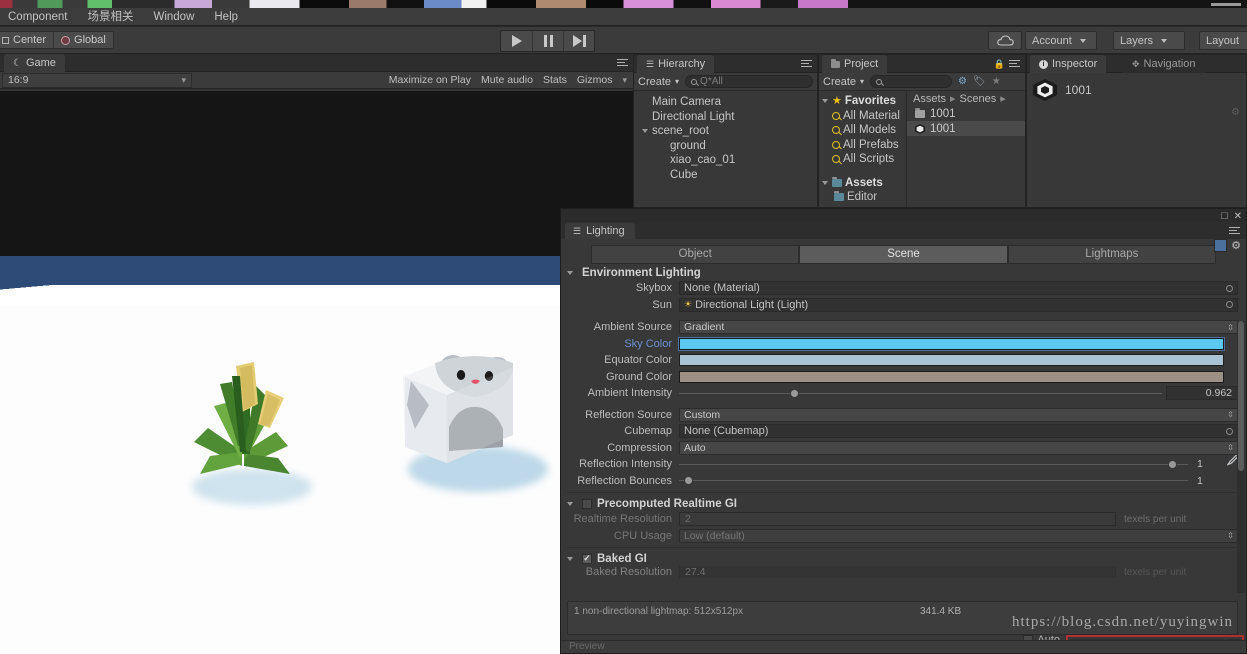 The width and height of the screenshot is (1247, 654). Describe the element at coordinates (929, 99) in the screenshot. I see `breadcrumb-assets: Assets` at that location.